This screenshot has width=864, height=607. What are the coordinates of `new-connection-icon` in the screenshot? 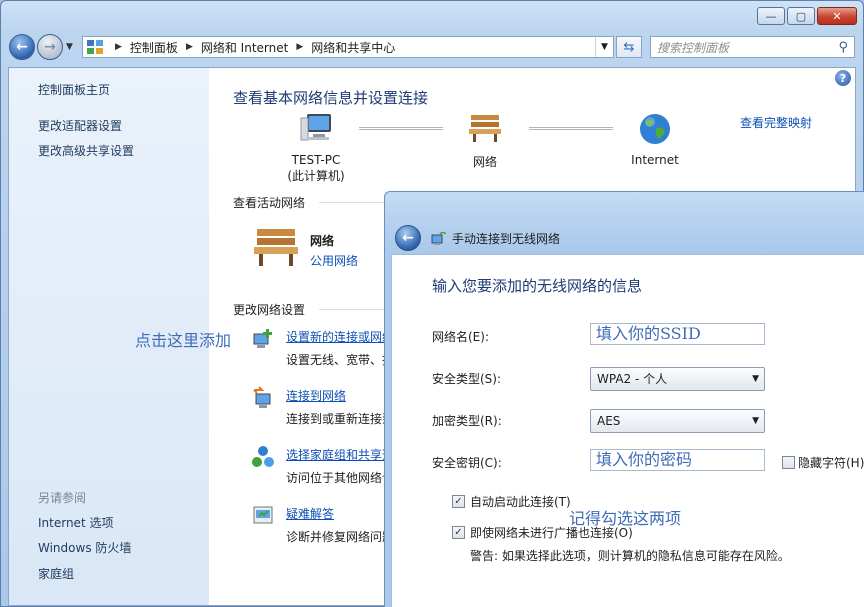 It's located at (262, 338).